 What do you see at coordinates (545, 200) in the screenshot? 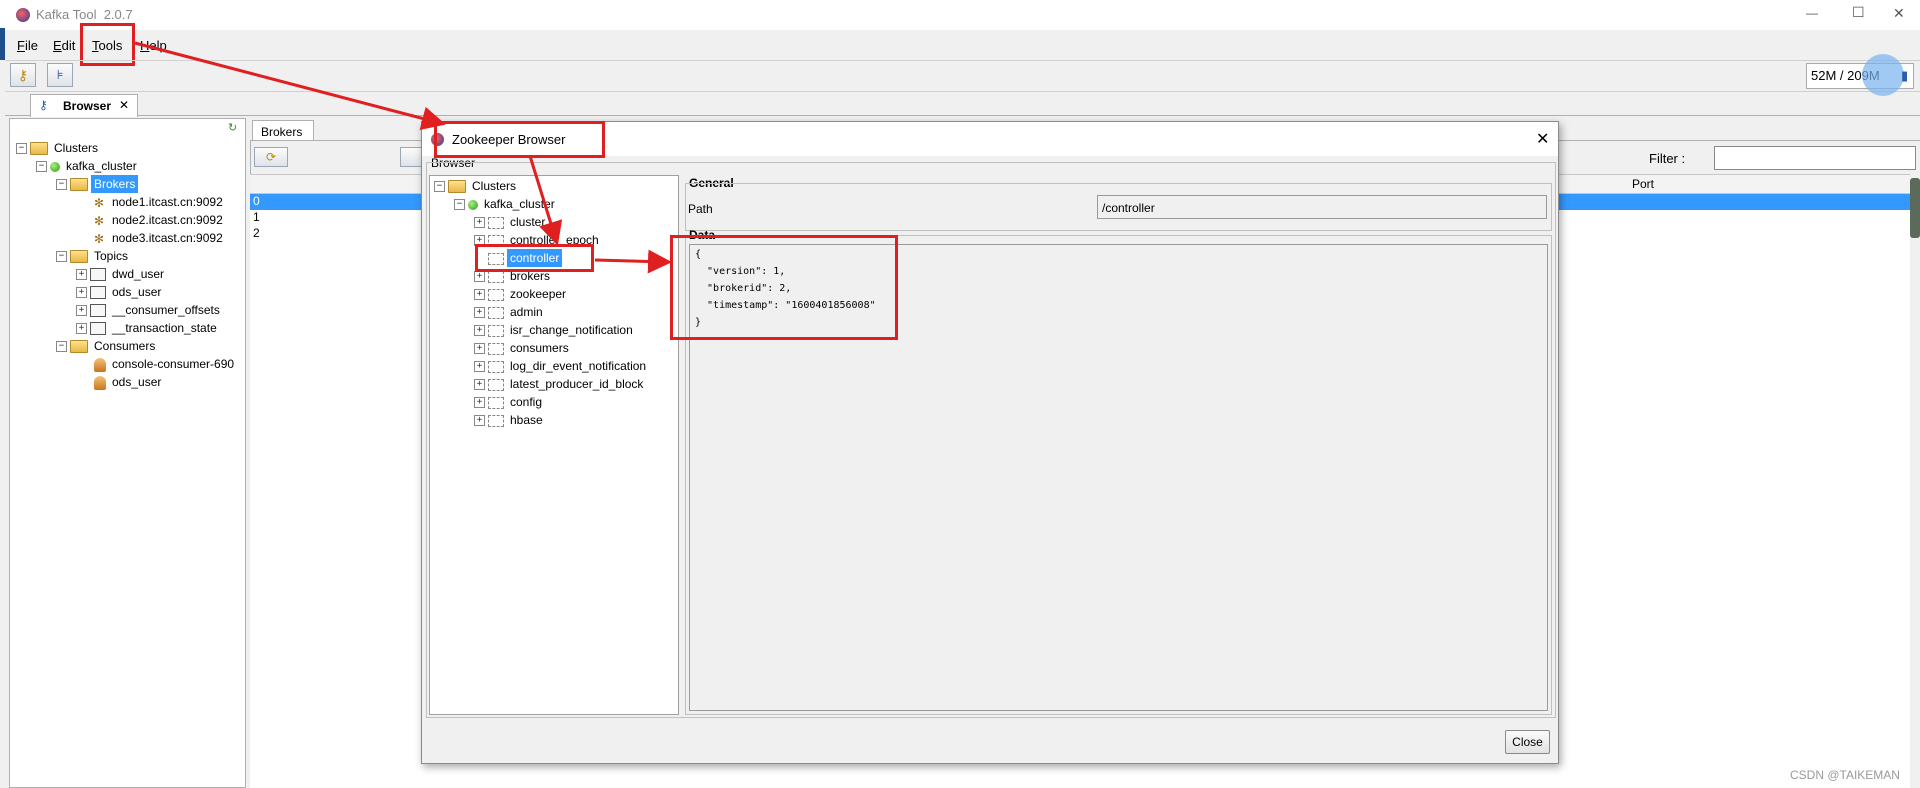
I see `arrow-dialog-to-controller` at bounding box center [545, 200].